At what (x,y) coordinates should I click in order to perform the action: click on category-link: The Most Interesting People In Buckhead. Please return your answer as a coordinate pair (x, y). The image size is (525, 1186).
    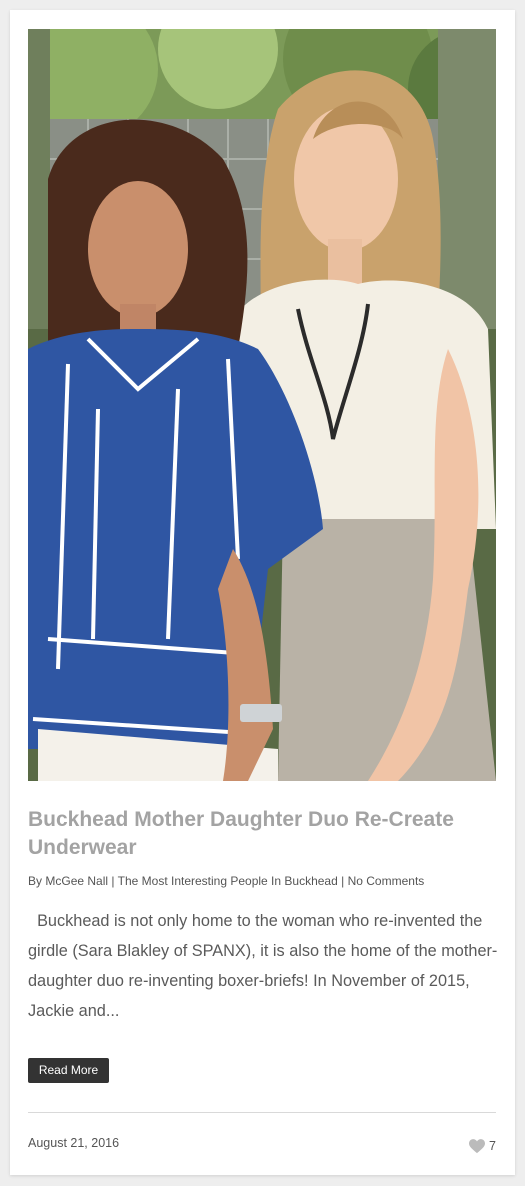
    Looking at the image, I should click on (228, 881).